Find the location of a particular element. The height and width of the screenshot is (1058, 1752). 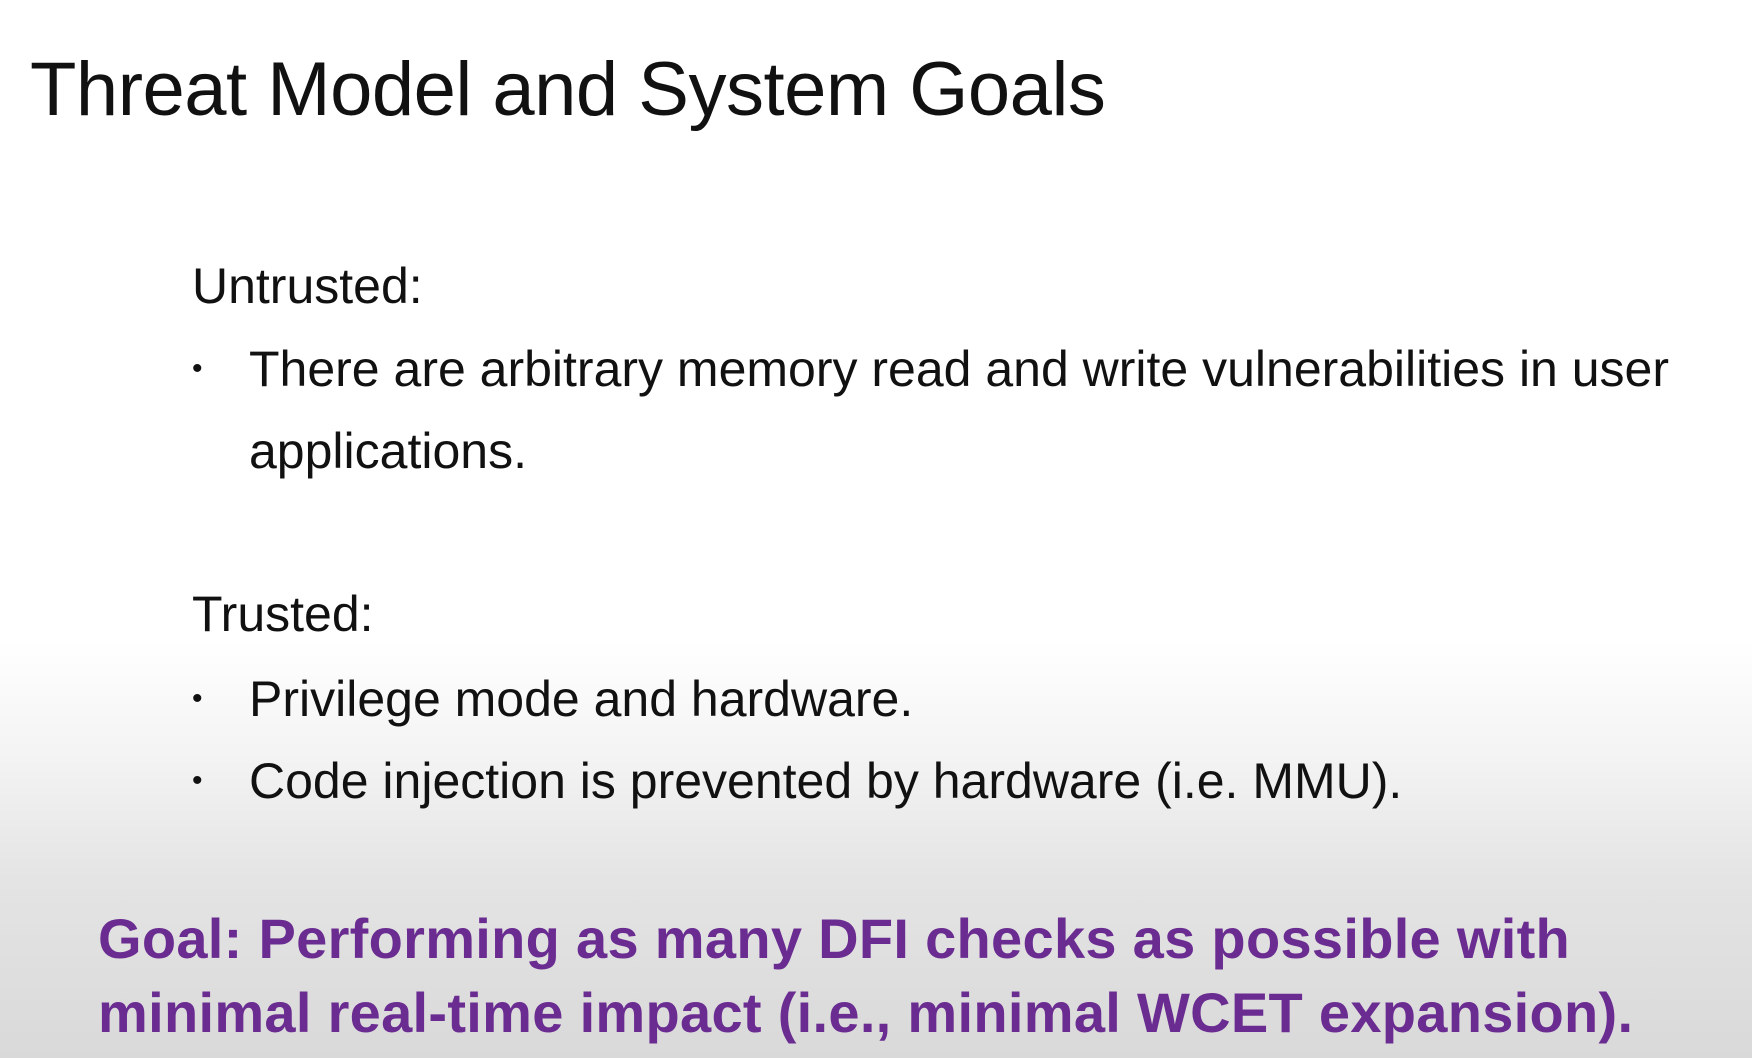

slide-title: Threat Model and System Goals is located at coordinates (568, 89).